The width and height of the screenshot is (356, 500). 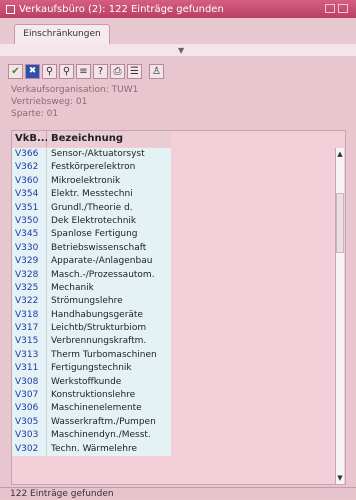 I want to click on vertical-scrollbar: ▲ ▼, so click(x=339, y=316).